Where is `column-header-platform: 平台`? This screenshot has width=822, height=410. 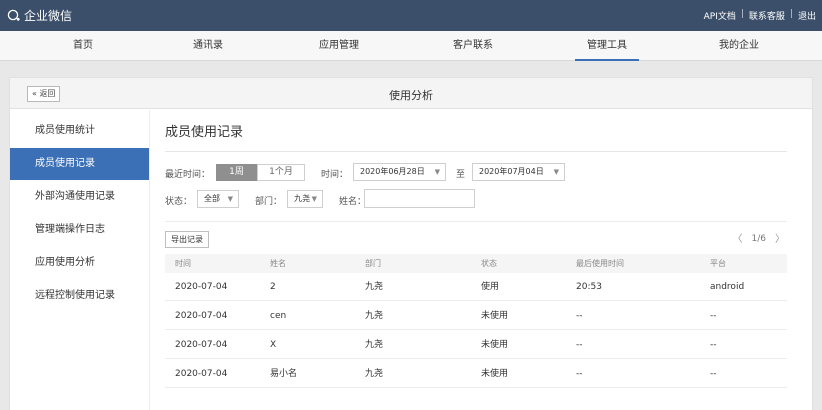
column-header-platform: 平台 is located at coordinates (718, 263).